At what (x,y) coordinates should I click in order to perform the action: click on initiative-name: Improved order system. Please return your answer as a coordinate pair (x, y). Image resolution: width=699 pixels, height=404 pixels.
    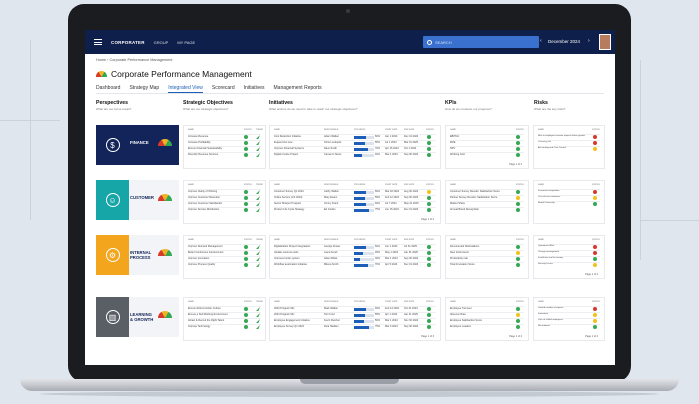
    Looking at the image, I should click on (287, 258).